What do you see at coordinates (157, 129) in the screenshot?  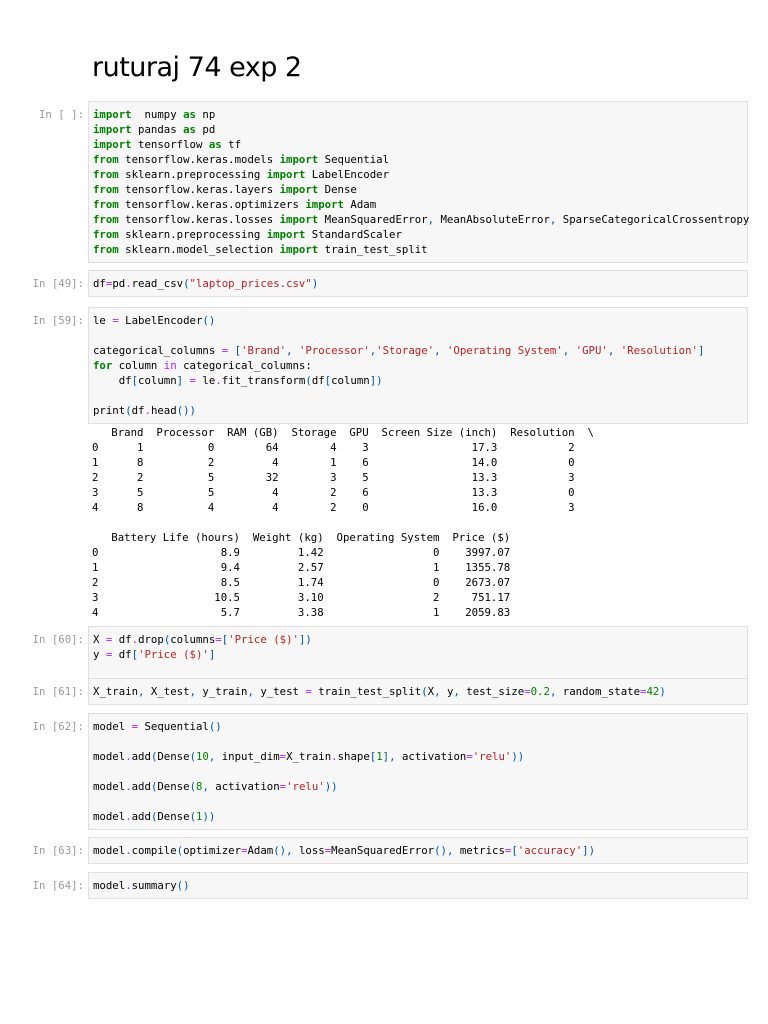 I see `code-token: pandas` at bounding box center [157, 129].